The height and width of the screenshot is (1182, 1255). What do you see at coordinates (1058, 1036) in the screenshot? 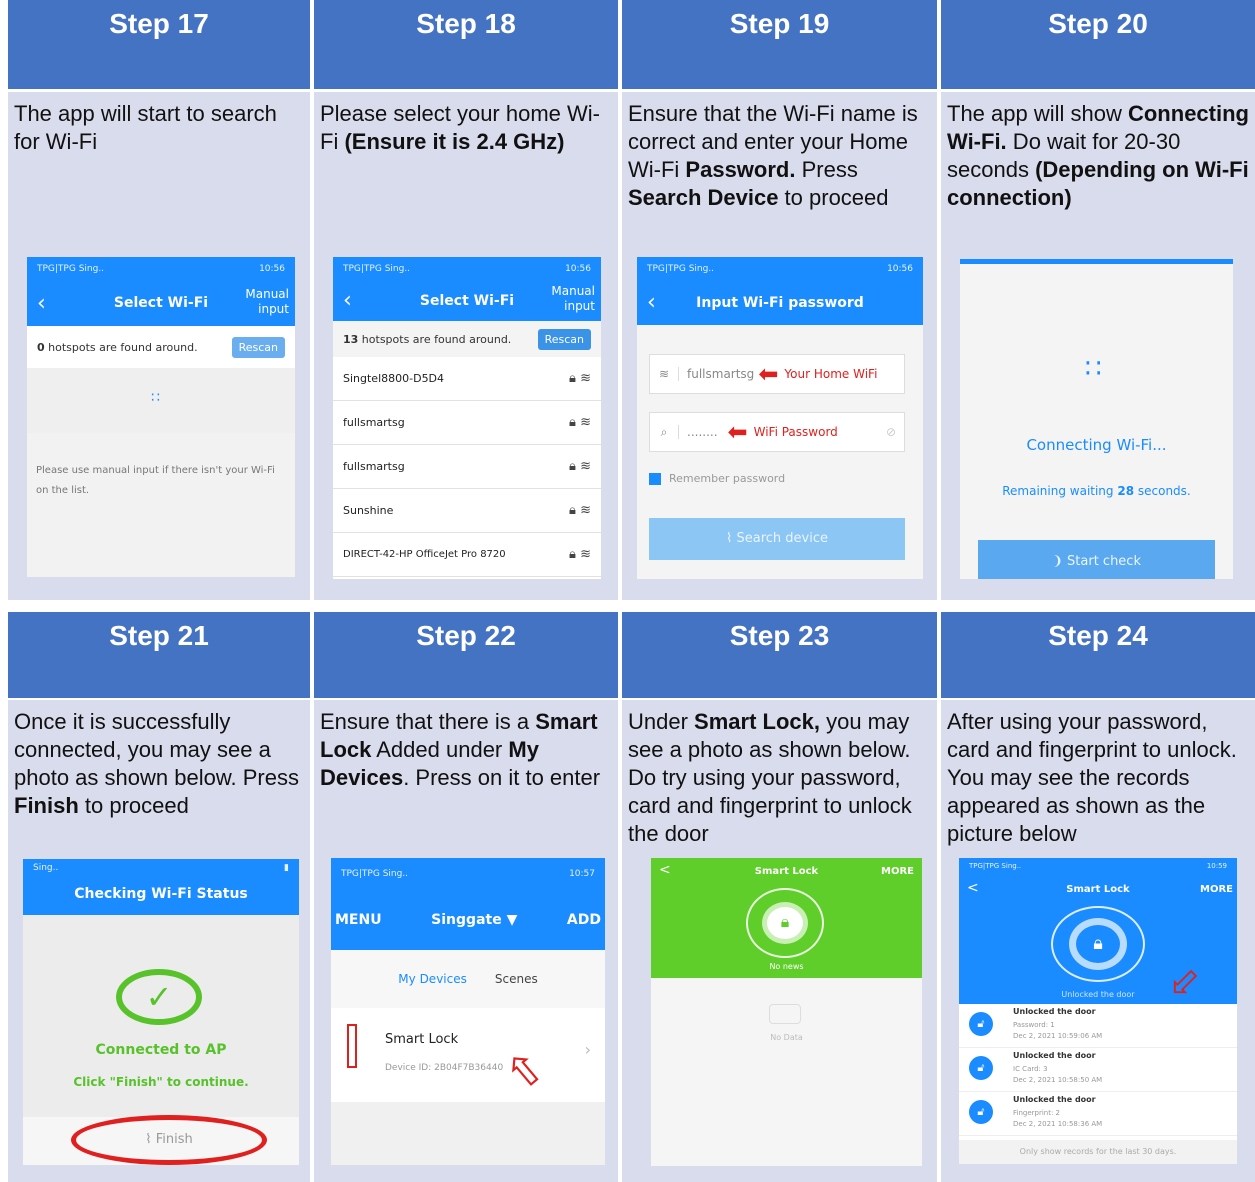
I see `record-time: Dec 2, 2021 10:59:06 AM` at bounding box center [1058, 1036].